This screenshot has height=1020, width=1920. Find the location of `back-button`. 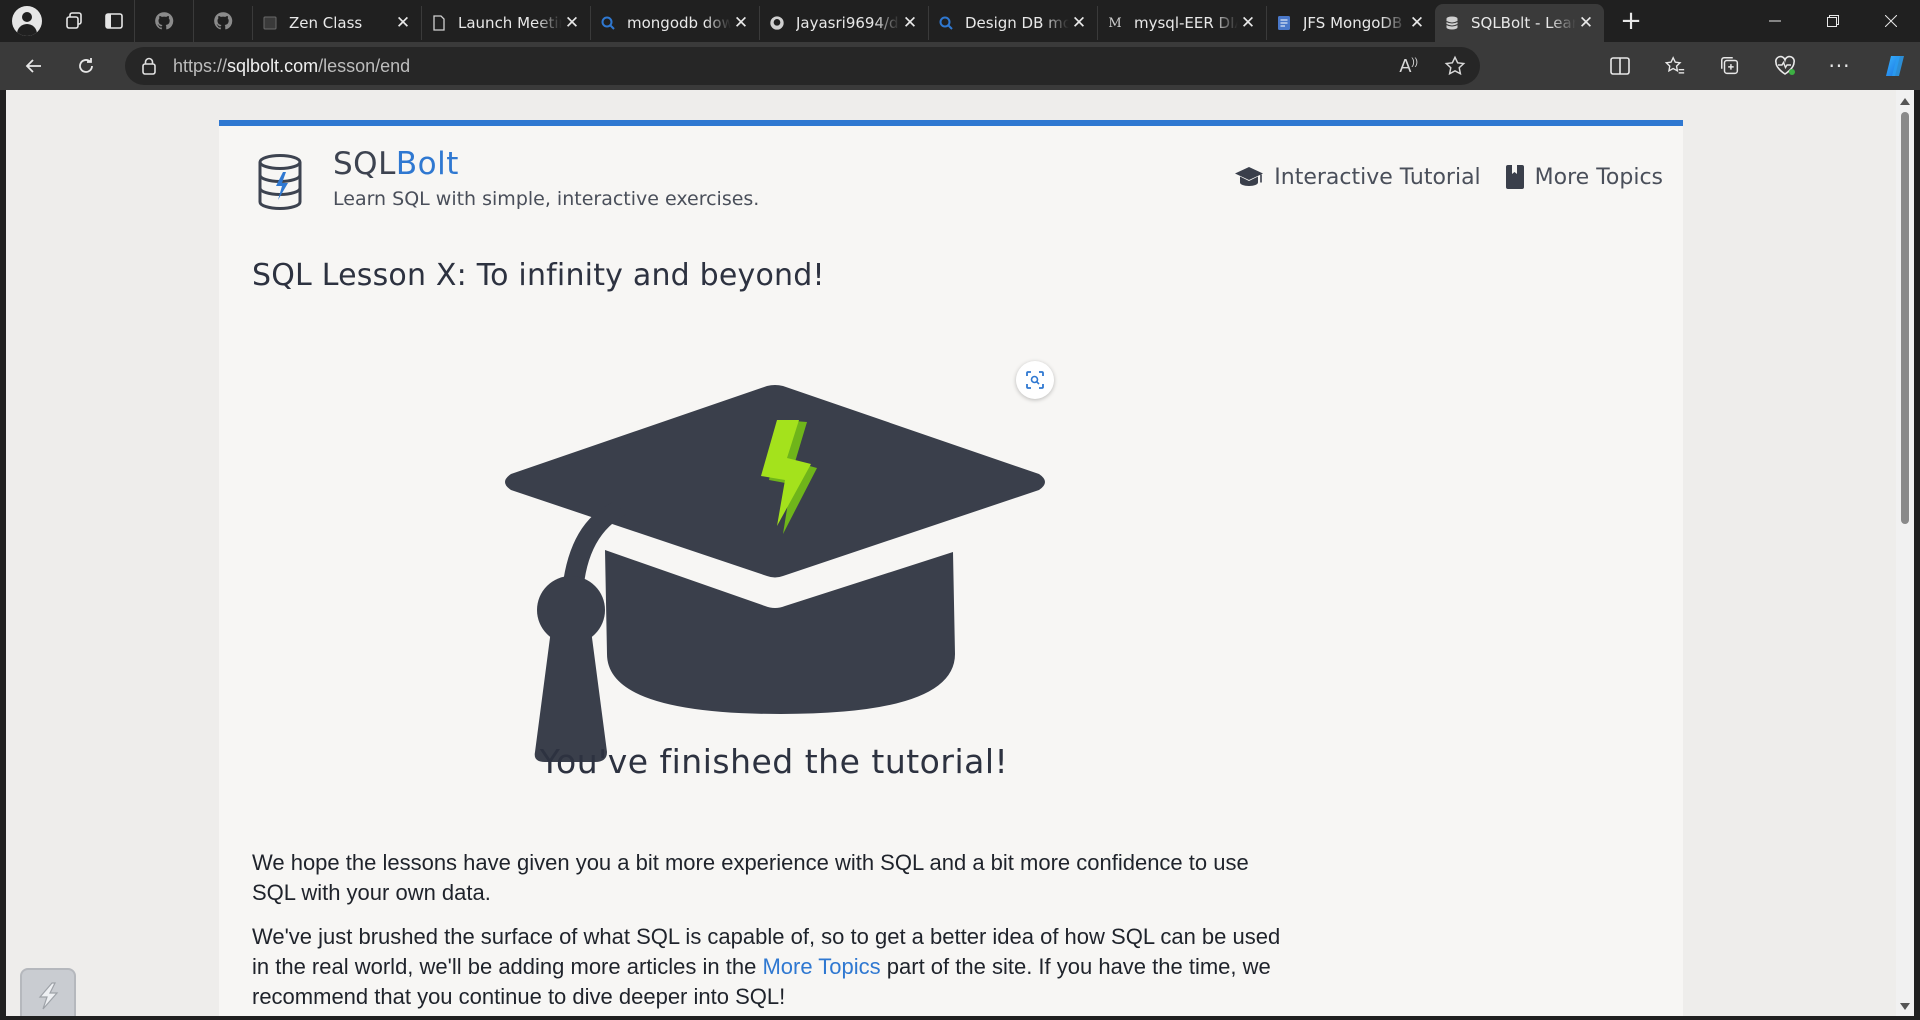

back-button is located at coordinates (34, 66).